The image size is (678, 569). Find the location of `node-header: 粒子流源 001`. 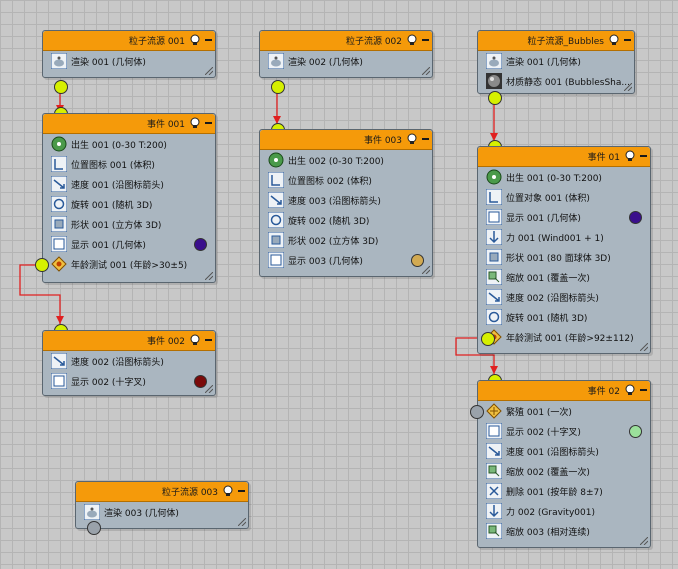

node-header: 粒子流源 001 is located at coordinates (129, 41).